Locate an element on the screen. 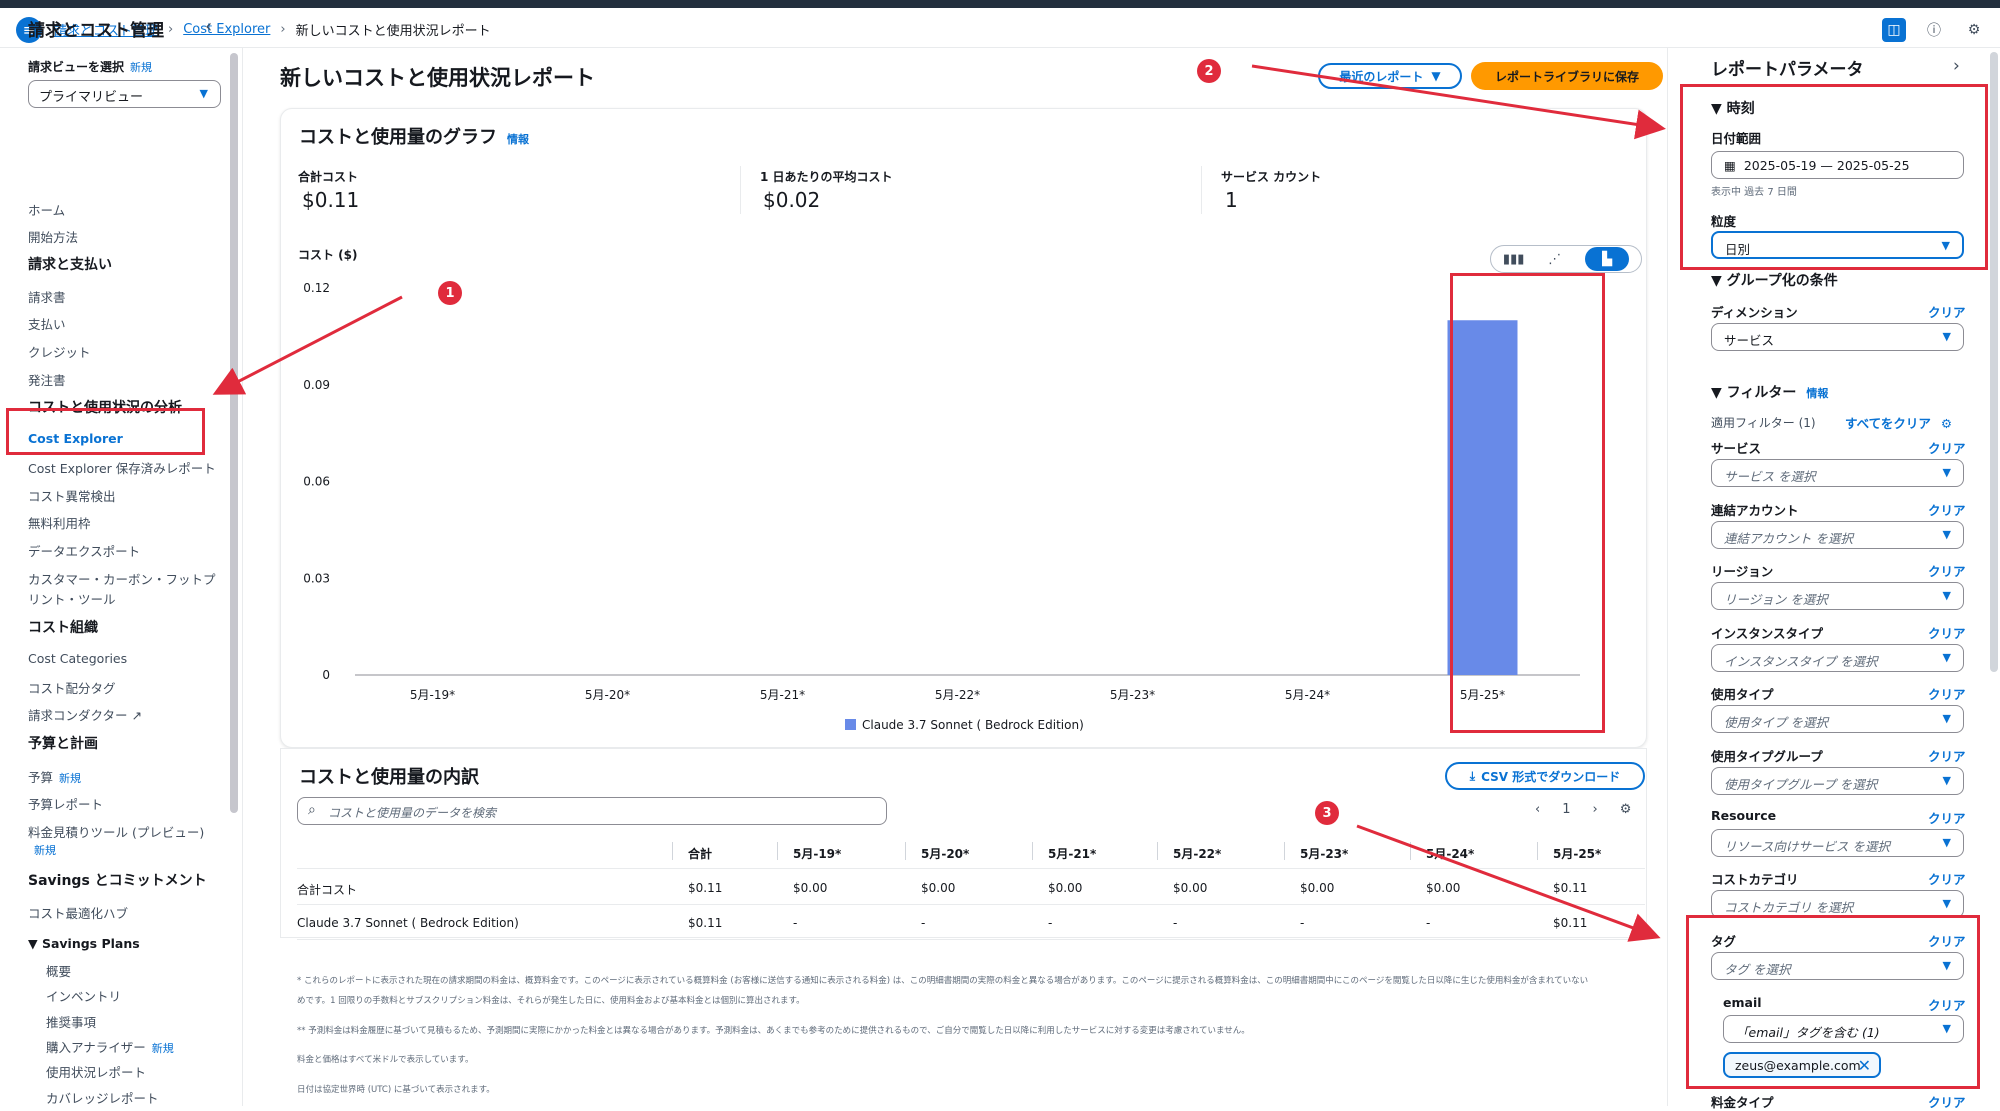 This screenshot has width=2000, height=1111. stacked-bar-chart-icon: ▙ is located at coordinates (1607, 259).